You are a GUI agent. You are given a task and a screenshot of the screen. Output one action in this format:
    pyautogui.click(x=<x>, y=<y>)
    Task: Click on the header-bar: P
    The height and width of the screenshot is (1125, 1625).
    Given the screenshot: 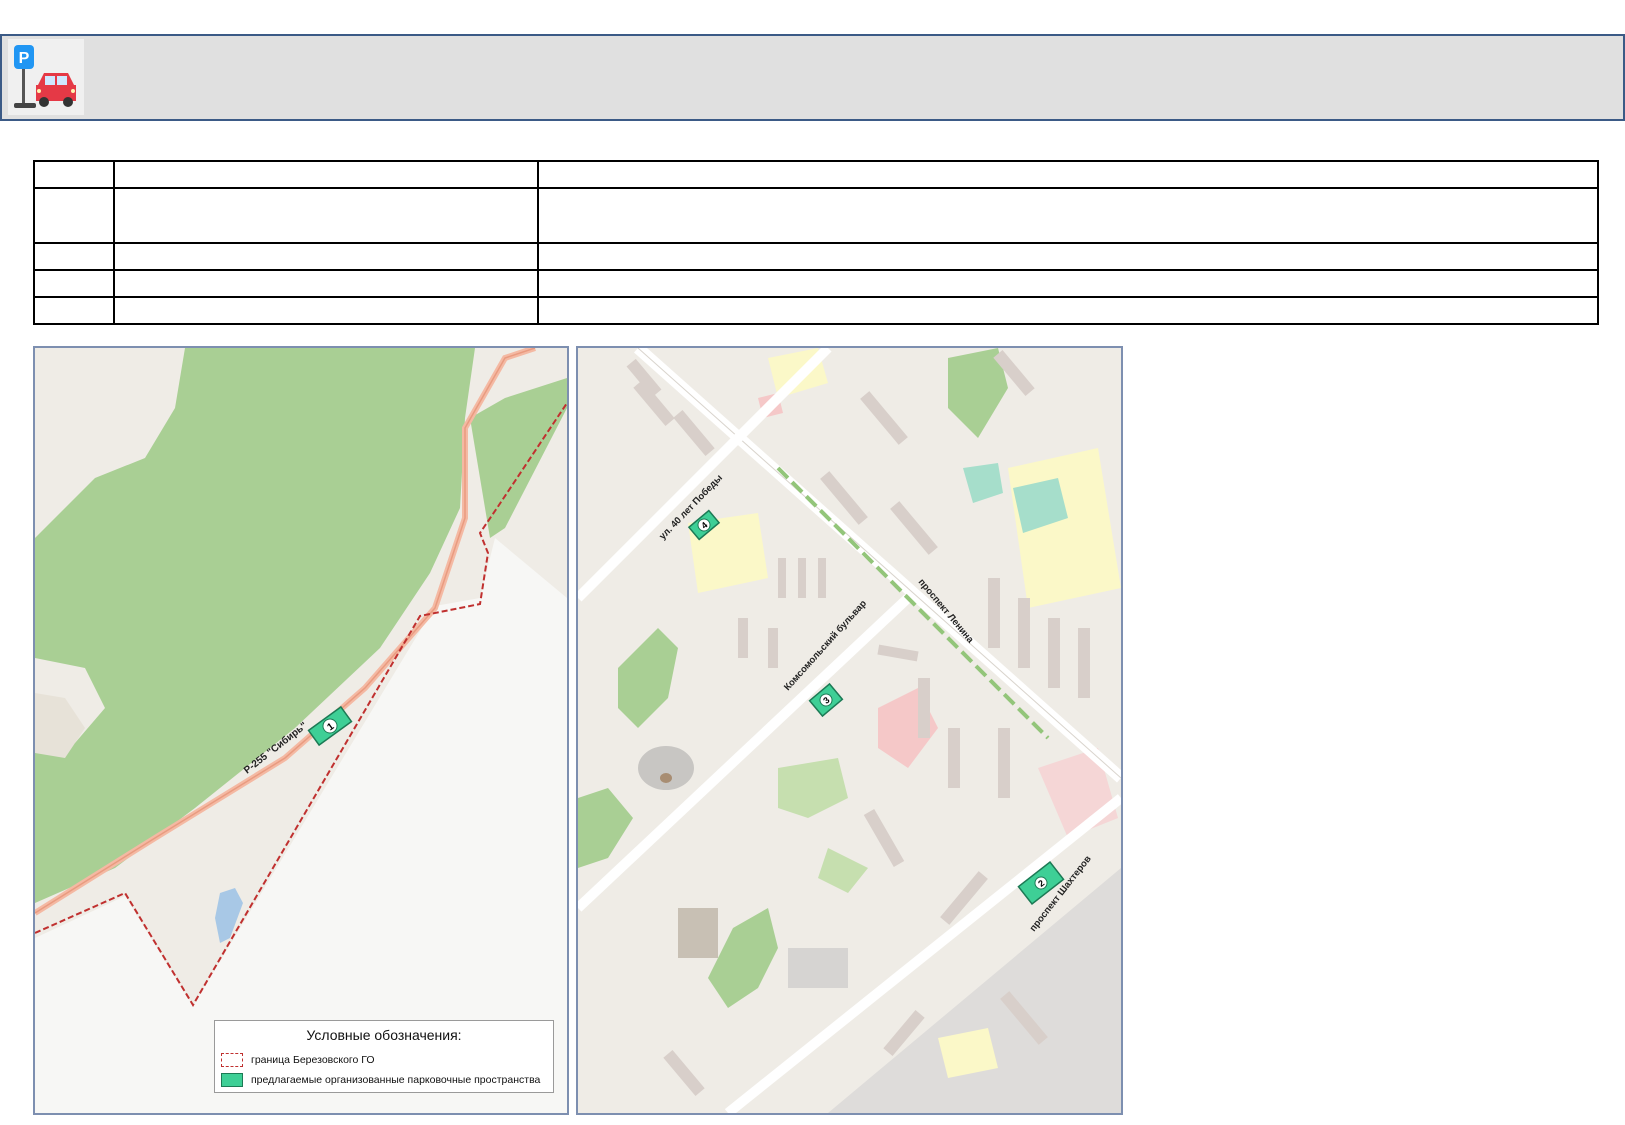 What is the action you would take?
    pyautogui.click(x=812, y=77)
    